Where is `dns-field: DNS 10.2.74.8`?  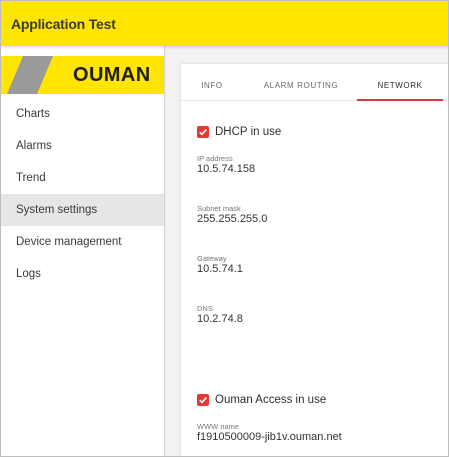
dns-field: DNS 10.2.74.8 is located at coordinates (220, 315).